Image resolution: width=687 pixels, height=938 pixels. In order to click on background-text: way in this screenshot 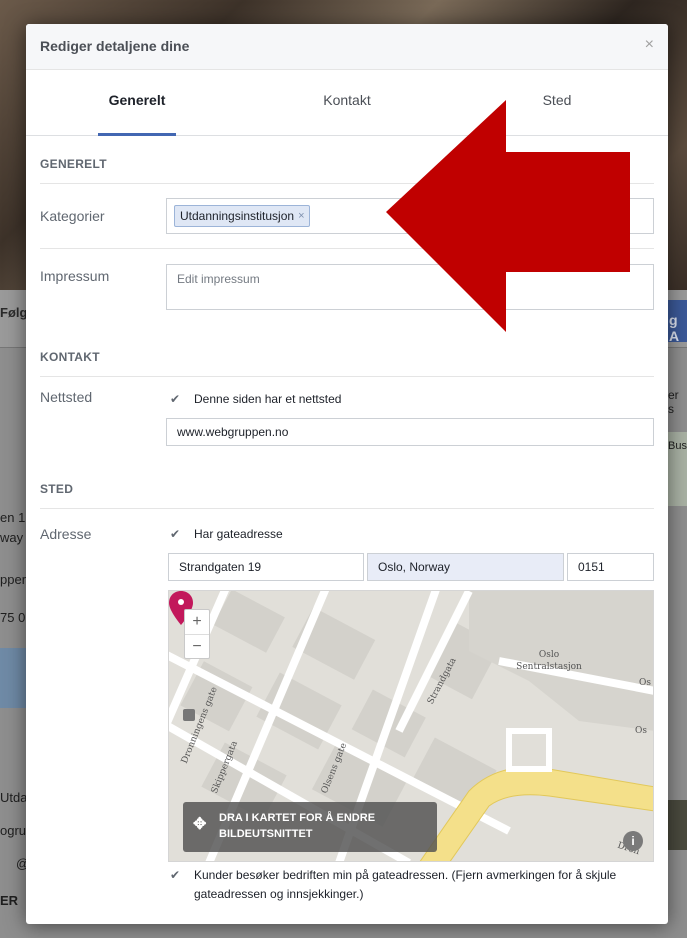, I will do `click(12, 537)`.